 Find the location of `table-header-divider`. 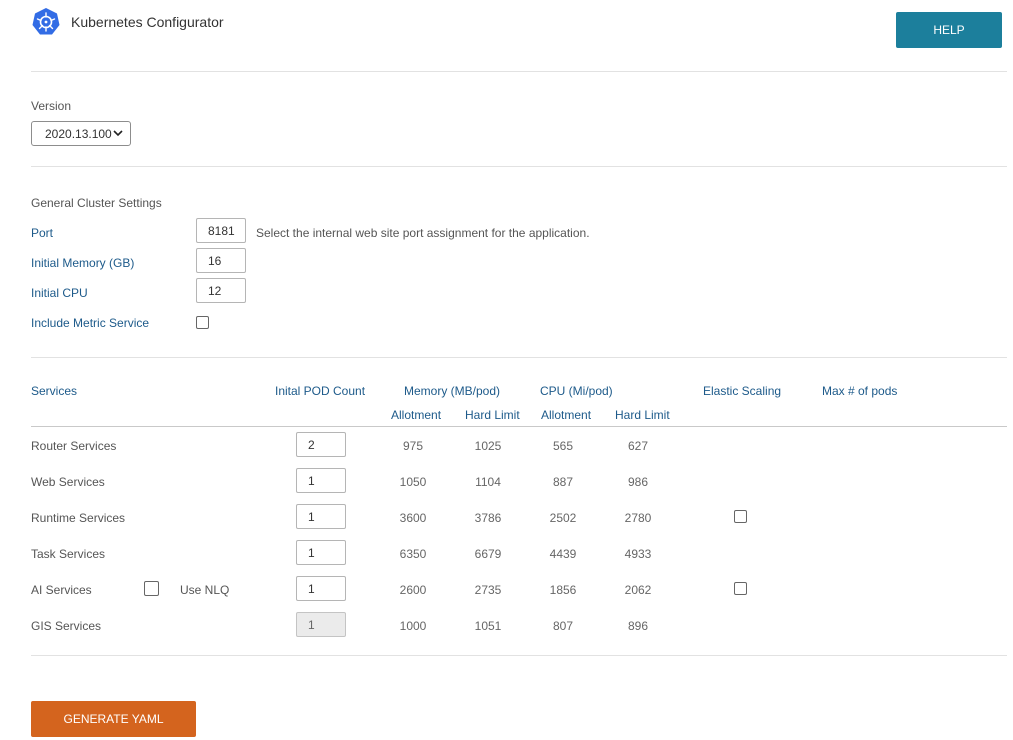

table-header-divider is located at coordinates (519, 426).